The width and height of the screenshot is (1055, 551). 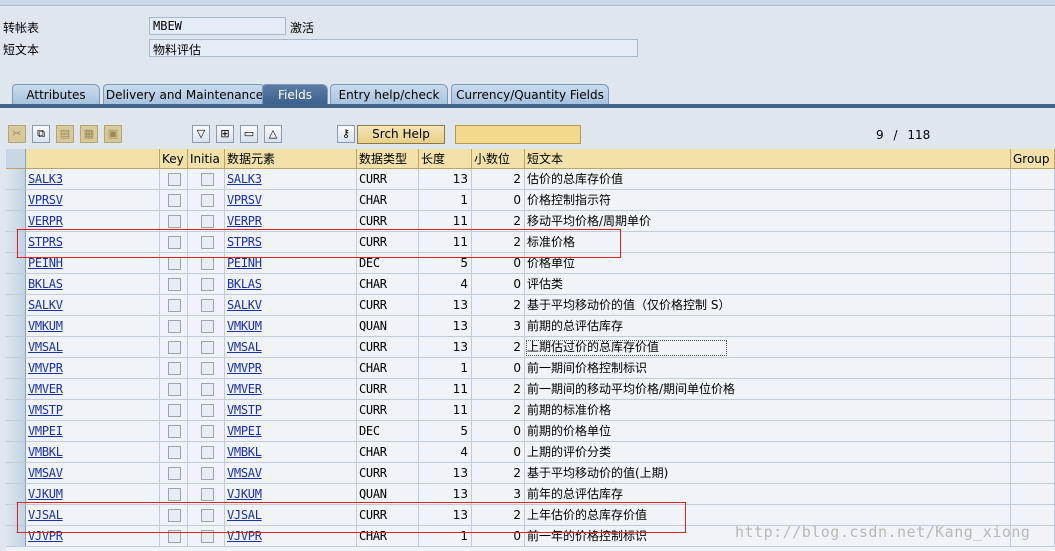 I want to click on col-group: Group, so click(x=1033, y=159).